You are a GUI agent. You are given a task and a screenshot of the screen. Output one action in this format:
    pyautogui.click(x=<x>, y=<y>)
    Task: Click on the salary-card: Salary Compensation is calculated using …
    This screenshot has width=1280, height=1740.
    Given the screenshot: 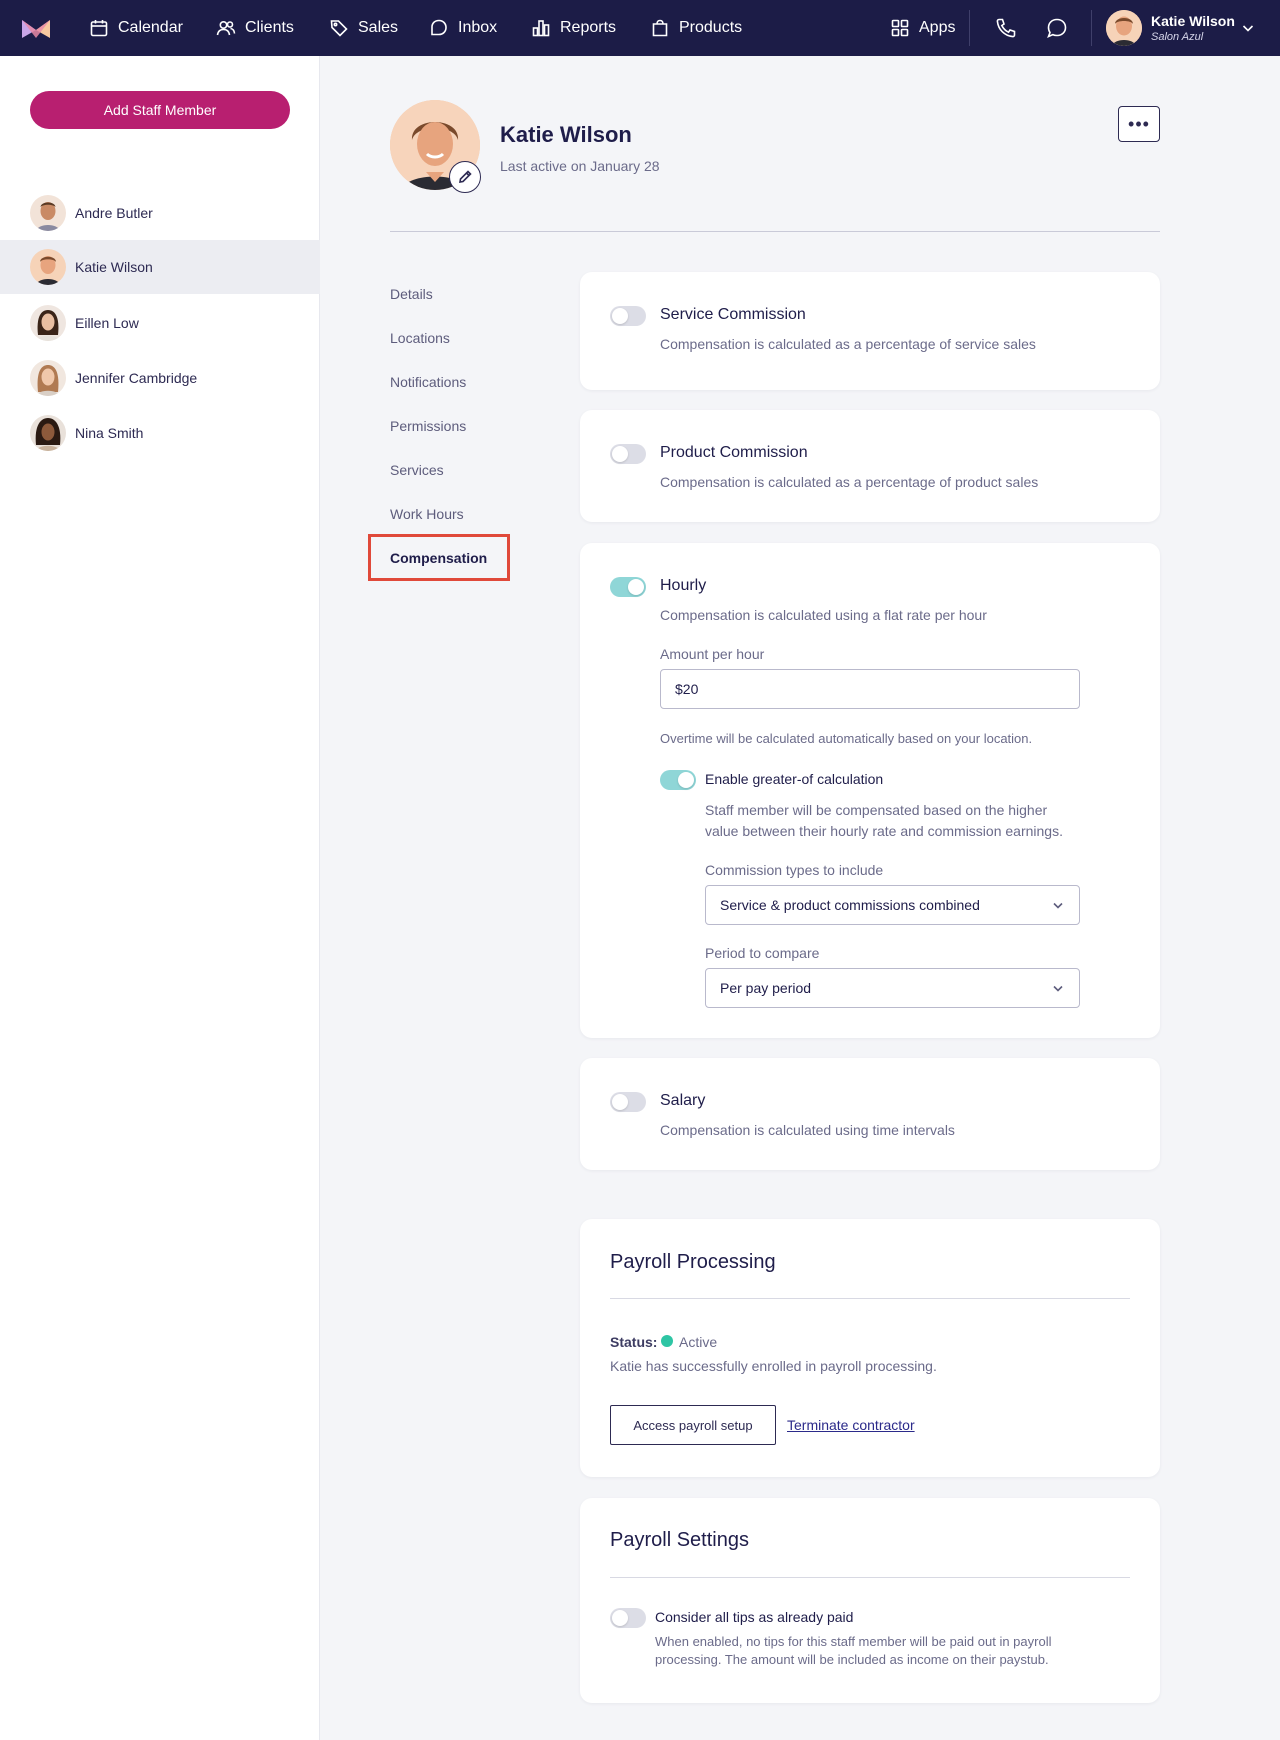 What is the action you would take?
    pyautogui.click(x=870, y=1114)
    